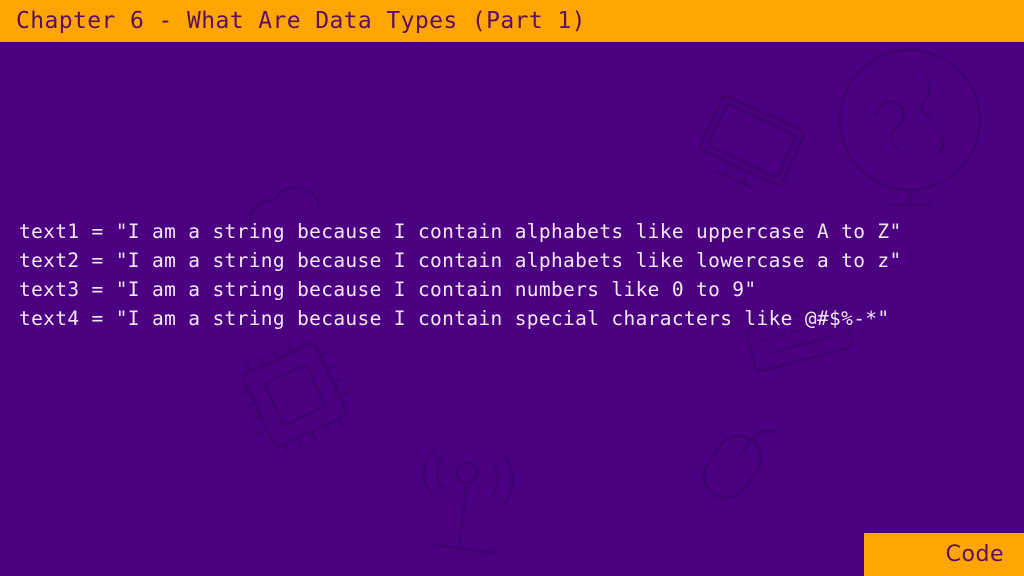  What do you see at coordinates (750, 145) in the screenshot?
I see `monitor-icon` at bounding box center [750, 145].